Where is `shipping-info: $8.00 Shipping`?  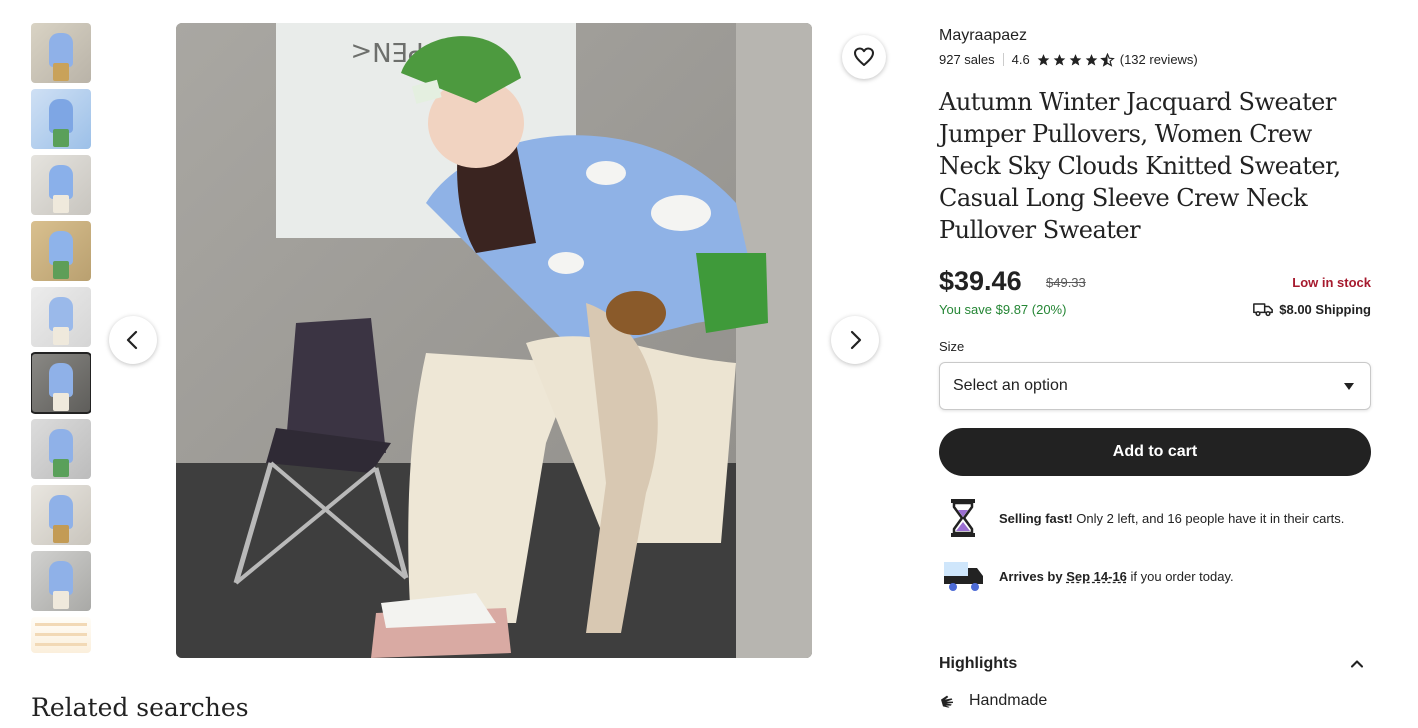 shipping-info: $8.00 Shipping is located at coordinates (1312, 309).